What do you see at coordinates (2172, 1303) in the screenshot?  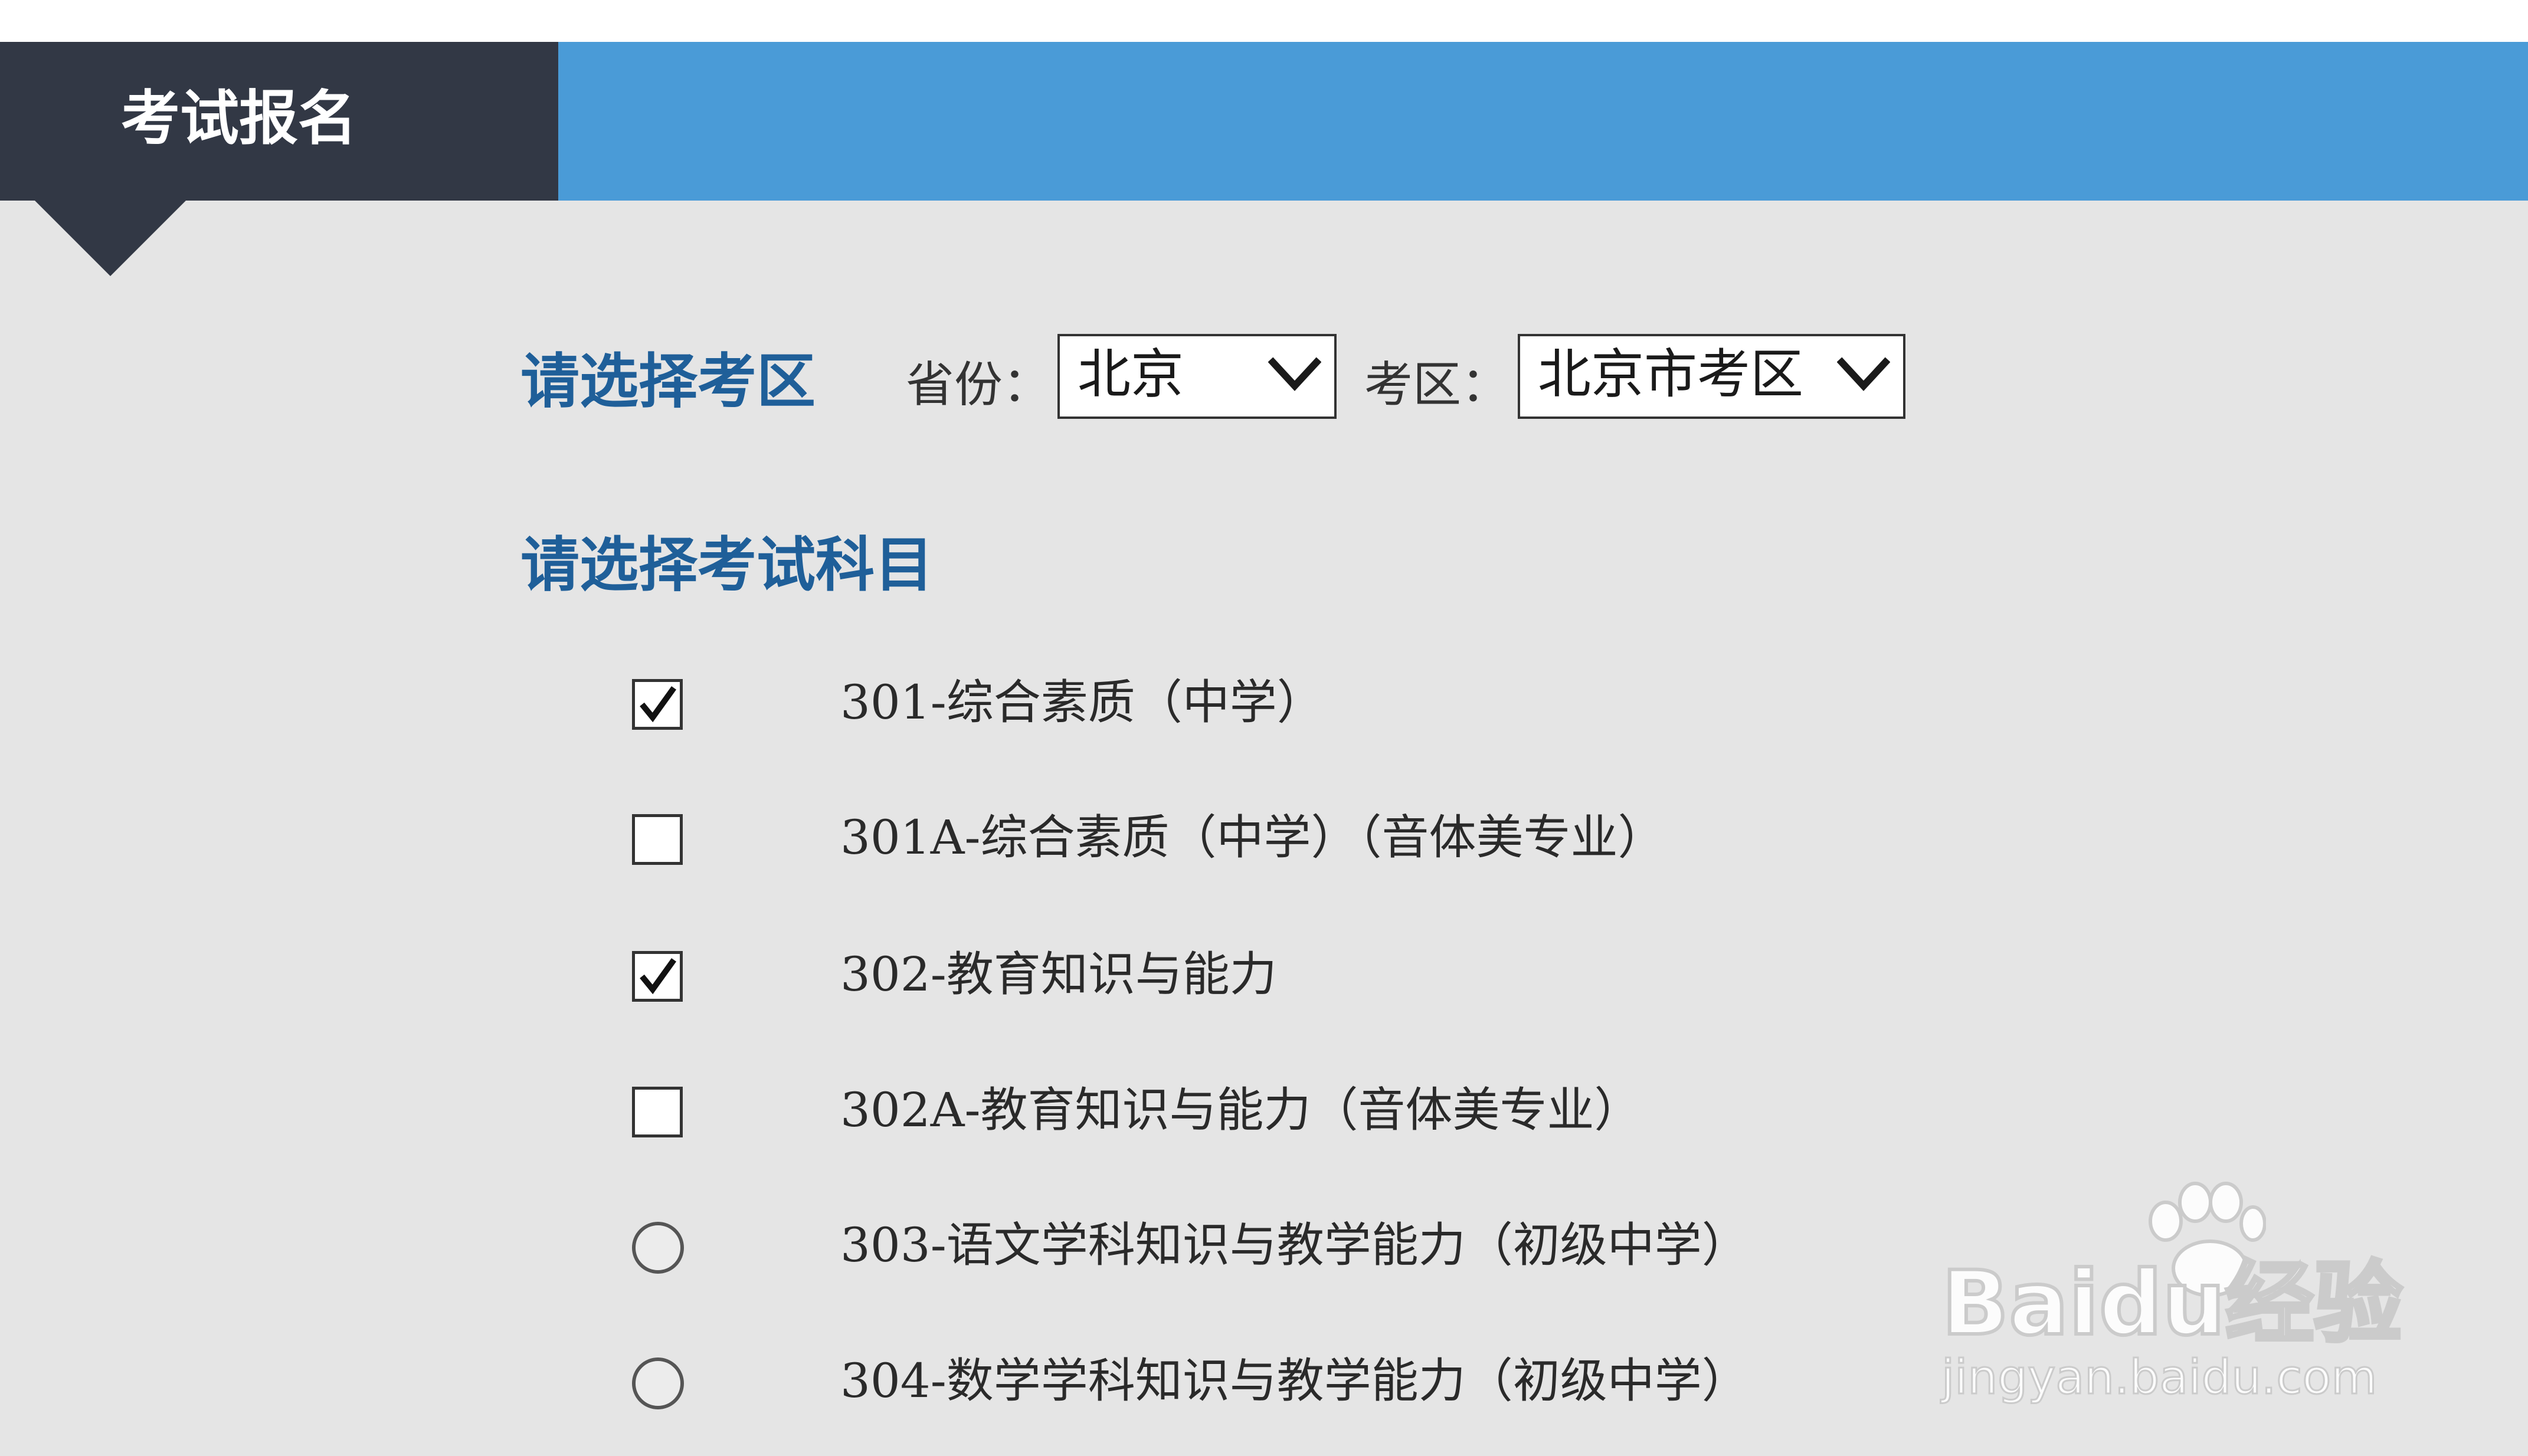 I see `watermark-logo-text: Baidu经验` at bounding box center [2172, 1303].